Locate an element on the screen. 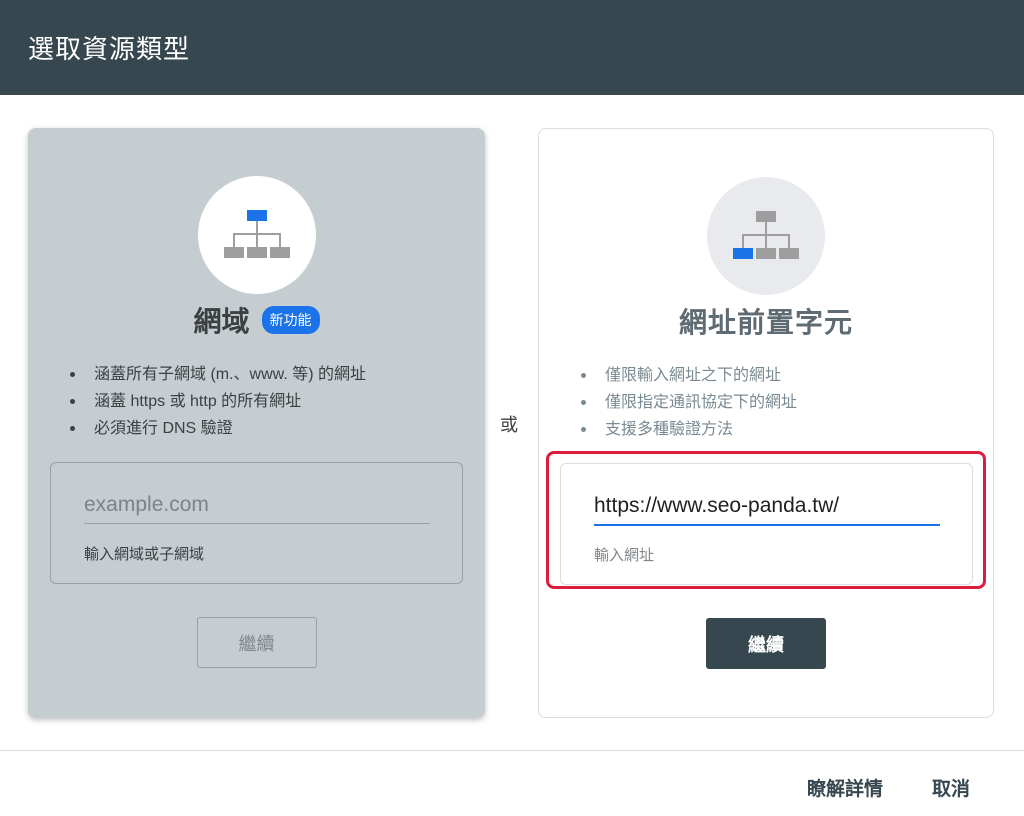 The width and height of the screenshot is (1024, 816). list-item: 僅限指定通訊協定下的網址 is located at coordinates (689, 402).